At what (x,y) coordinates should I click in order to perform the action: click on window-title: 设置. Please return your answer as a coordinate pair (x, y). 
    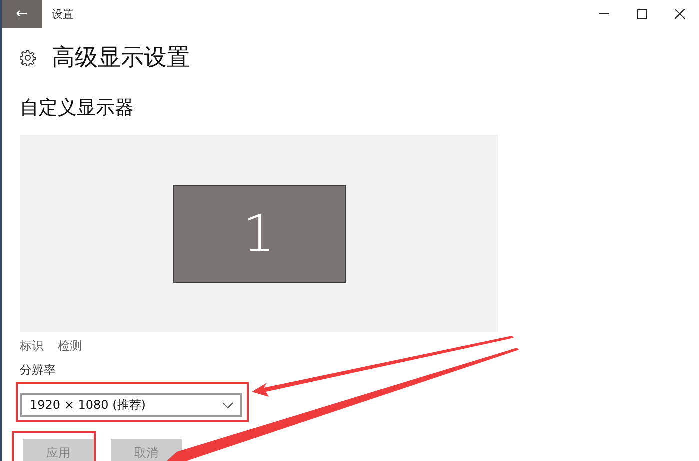
    Looking at the image, I should click on (63, 14).